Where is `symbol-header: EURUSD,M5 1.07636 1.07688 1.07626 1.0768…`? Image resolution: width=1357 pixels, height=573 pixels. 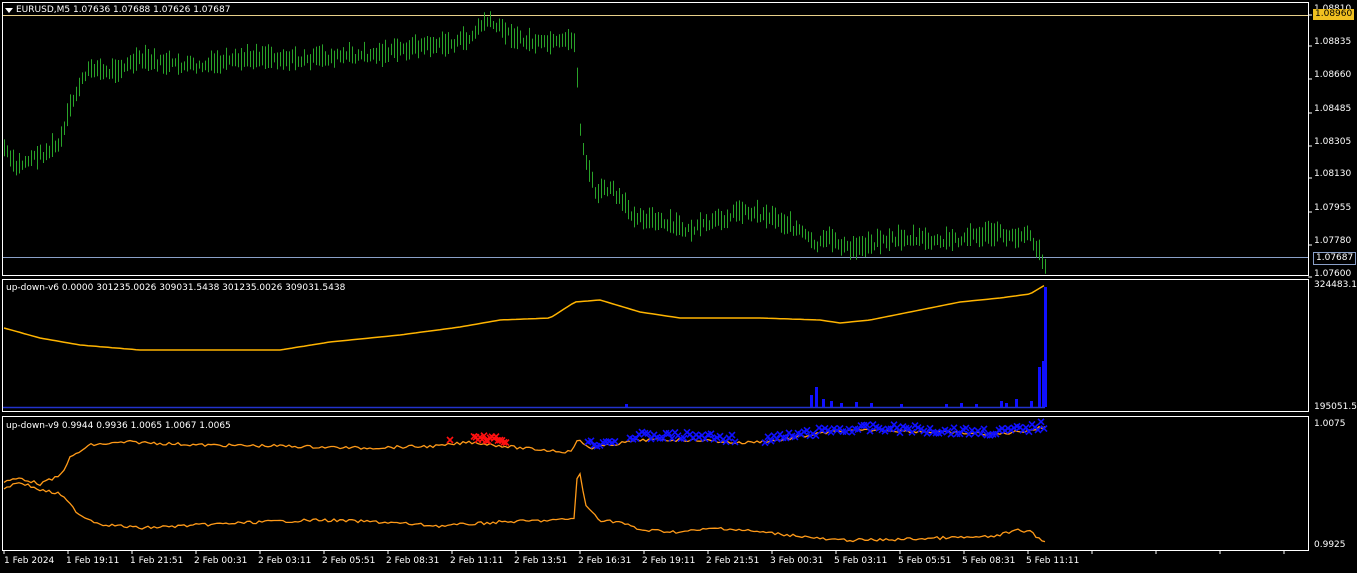
symbol-header: EURUSD,M5 1.07636 1.07688 1.07626 1.0768… is located at coordinates (123, 10).